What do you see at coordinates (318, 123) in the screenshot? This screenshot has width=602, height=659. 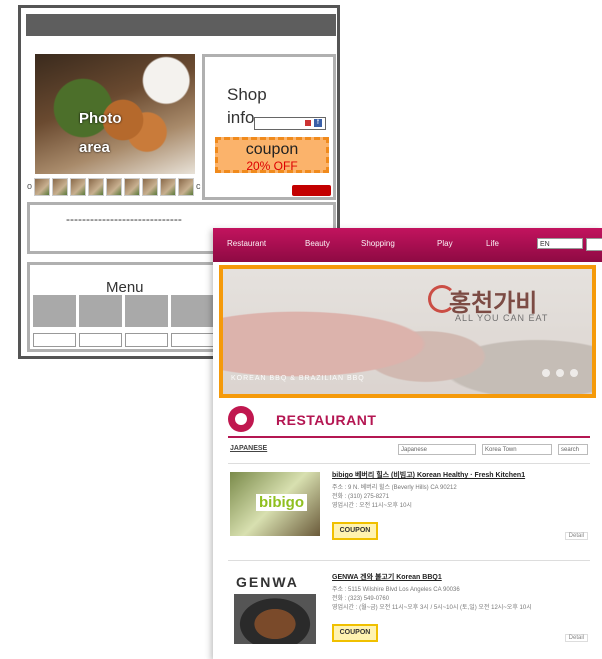 I see `facebook-icon: f` at bounding box center [318, 123].